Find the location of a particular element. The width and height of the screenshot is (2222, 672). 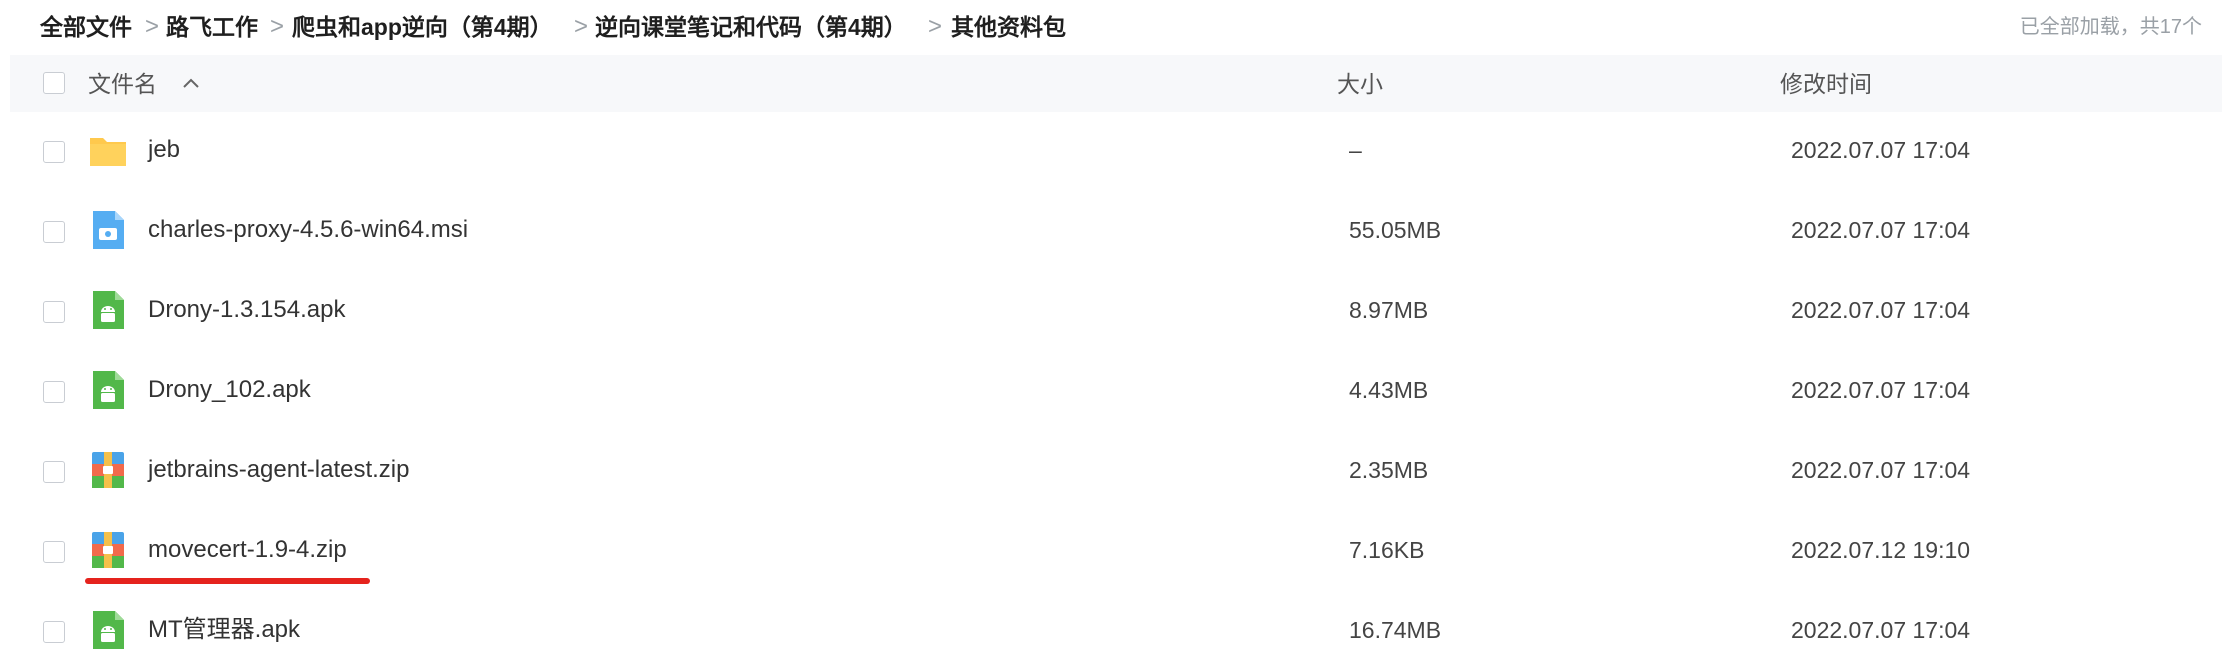

file-name: jetbrains-agent-latest.zip is located at coordinates (278, 470).